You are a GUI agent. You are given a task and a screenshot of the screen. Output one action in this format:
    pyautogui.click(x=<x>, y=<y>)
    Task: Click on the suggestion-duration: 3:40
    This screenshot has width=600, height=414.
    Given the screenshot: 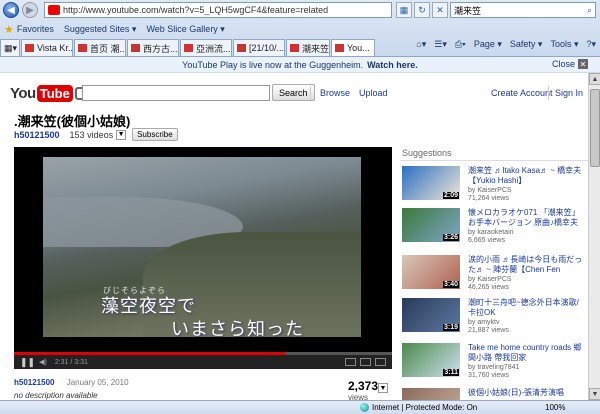 What is the action you would take?
    pyautogui.click(x=450, y=284)
    